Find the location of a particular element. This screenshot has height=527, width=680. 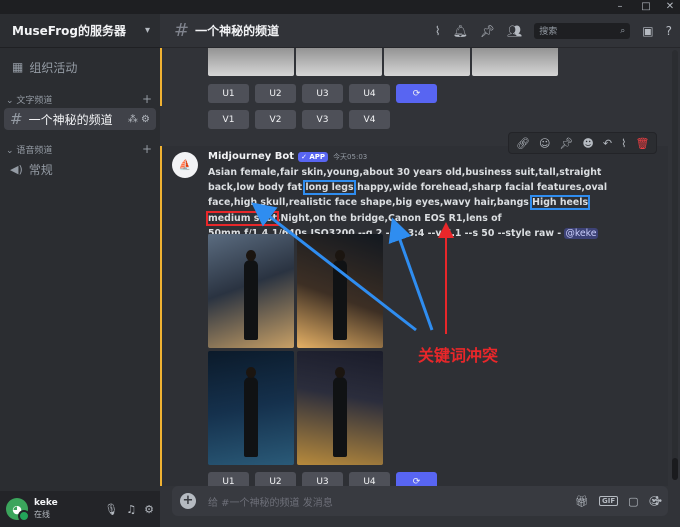

help-icon: ? is located at coordinates (669, 31).